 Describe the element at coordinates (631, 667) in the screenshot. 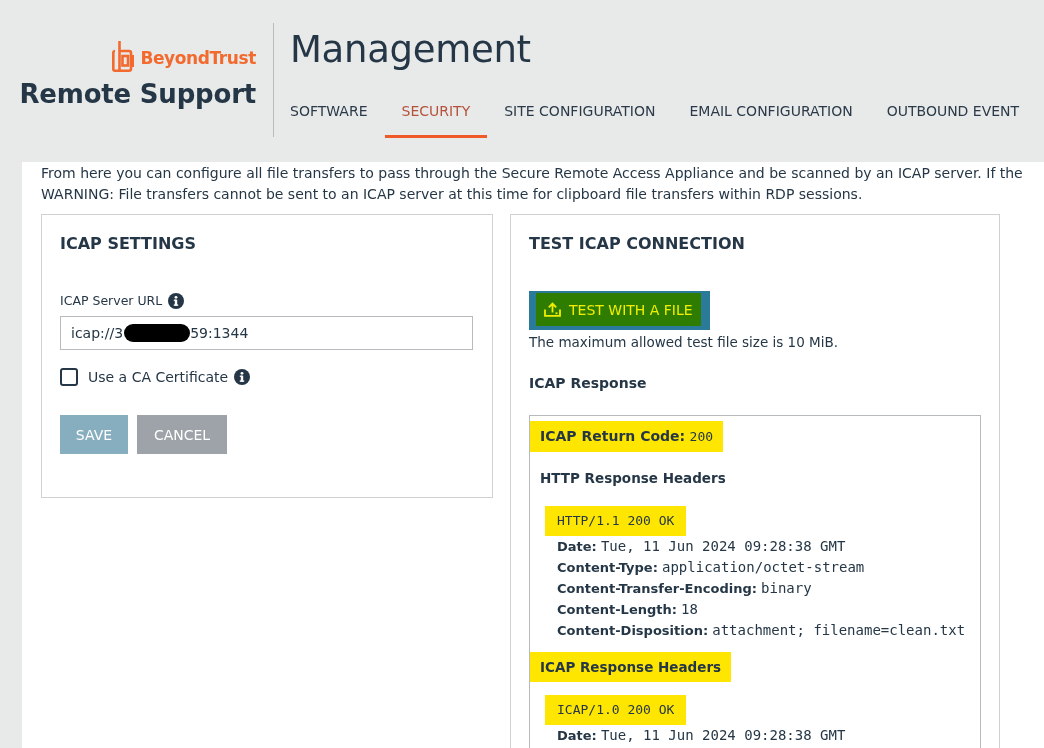

I see `headers-heading: ICAP Response Headers` at that location.